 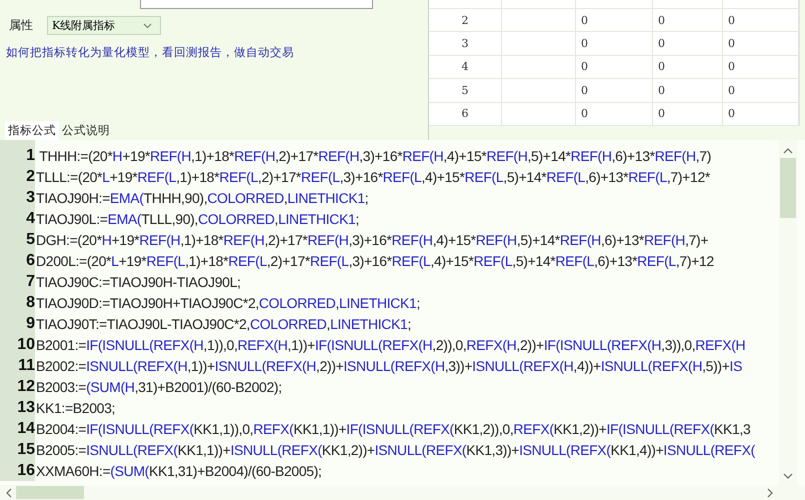 What do you see at coordinates (30, 155) in the screenshot?
I see `line-number: 1` at bounding box center [30, 155].